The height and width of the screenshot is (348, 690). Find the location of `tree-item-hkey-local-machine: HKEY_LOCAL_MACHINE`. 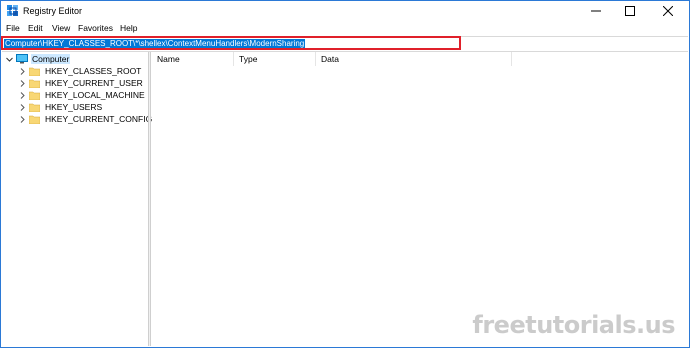

tree-item-hkey-local-machine: HKEY_LOCAL_MACHINE is located at coordinates (82, 95).